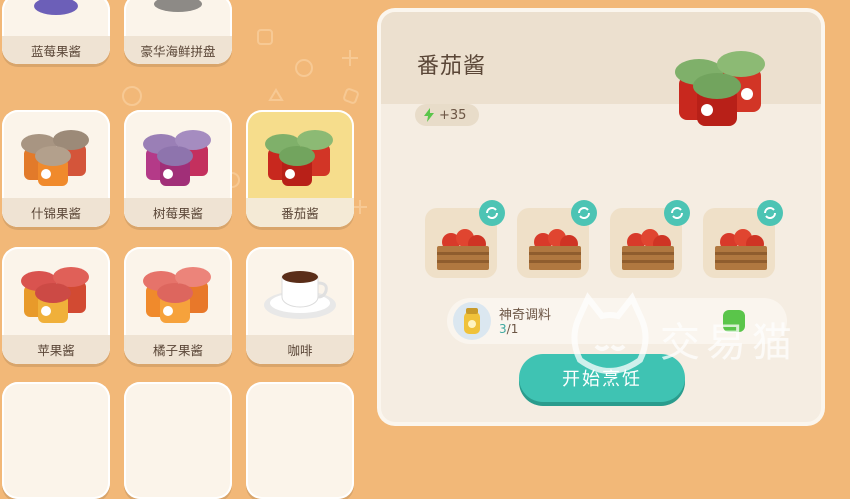  Describe the element at coordinates (617, 321) in the screenshot. I see `seasoning-row: 神奇调料 3/1` at that location.